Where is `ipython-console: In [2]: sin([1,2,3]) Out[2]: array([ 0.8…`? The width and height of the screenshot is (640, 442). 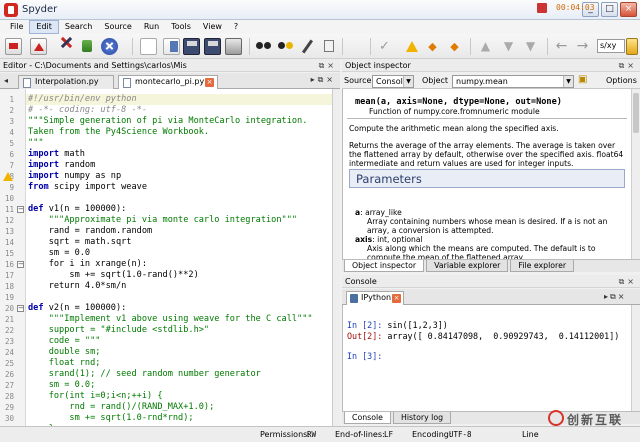 ipython-console: In [2]: sin([1,2,3]) Out[2]: array([ 0.8… is located at coordinates (491, 358).